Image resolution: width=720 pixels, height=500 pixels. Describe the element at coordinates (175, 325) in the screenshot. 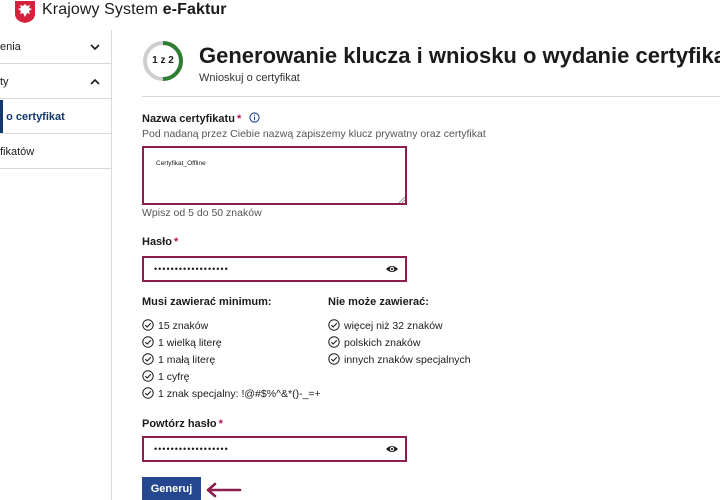

I see `rule-item: 15 znaków` at that location.